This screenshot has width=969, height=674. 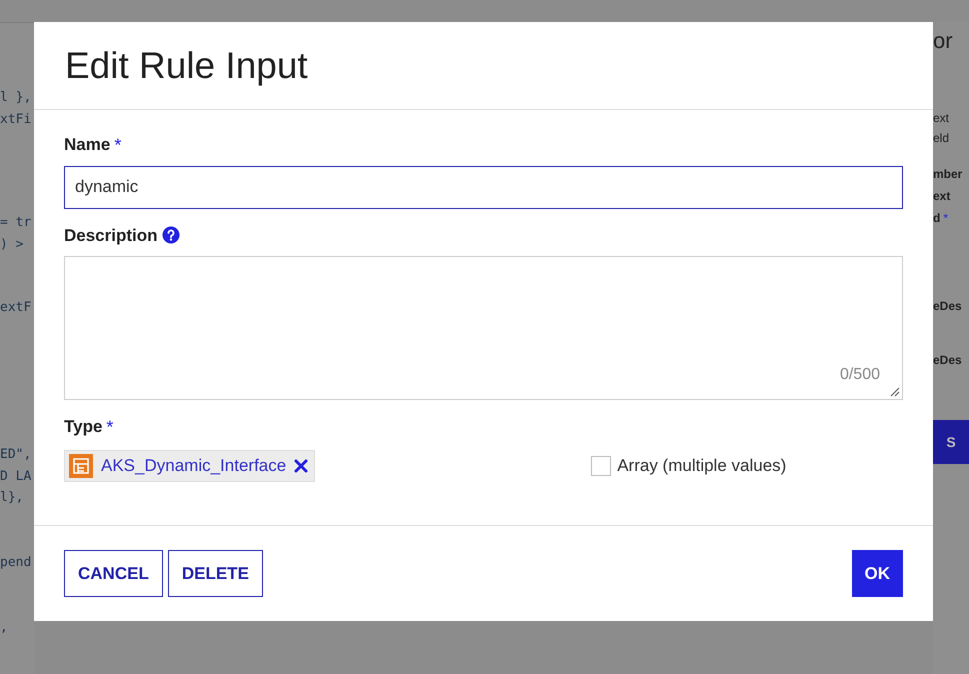 What do you see at coordinates (951, 442) in the screenshot?
I see `panel-button: S` at bounding box center [951, 442].